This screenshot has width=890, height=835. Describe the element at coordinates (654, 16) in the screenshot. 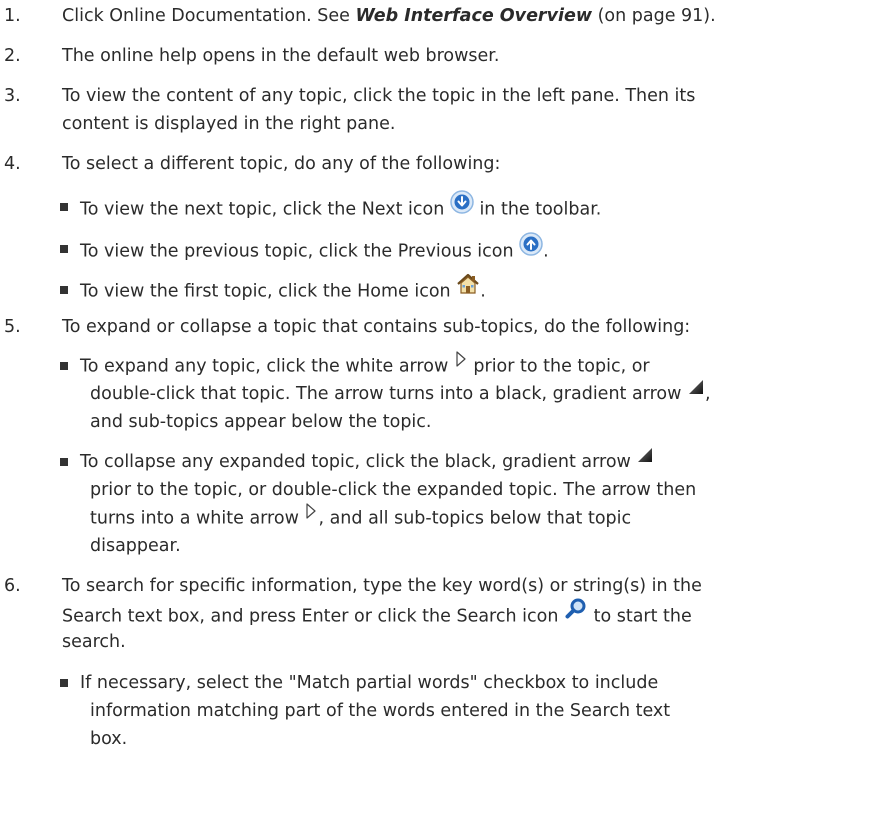

I see `page-reference: (on page 91).` at that location.